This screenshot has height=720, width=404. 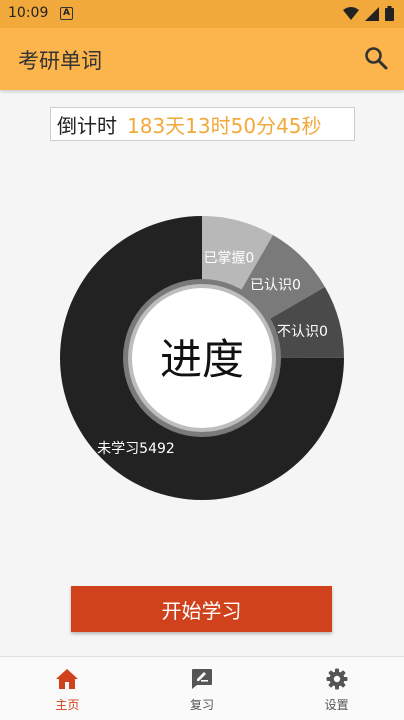 I want to click on status-bar: 10:09 A, so click(x=202, y=14).